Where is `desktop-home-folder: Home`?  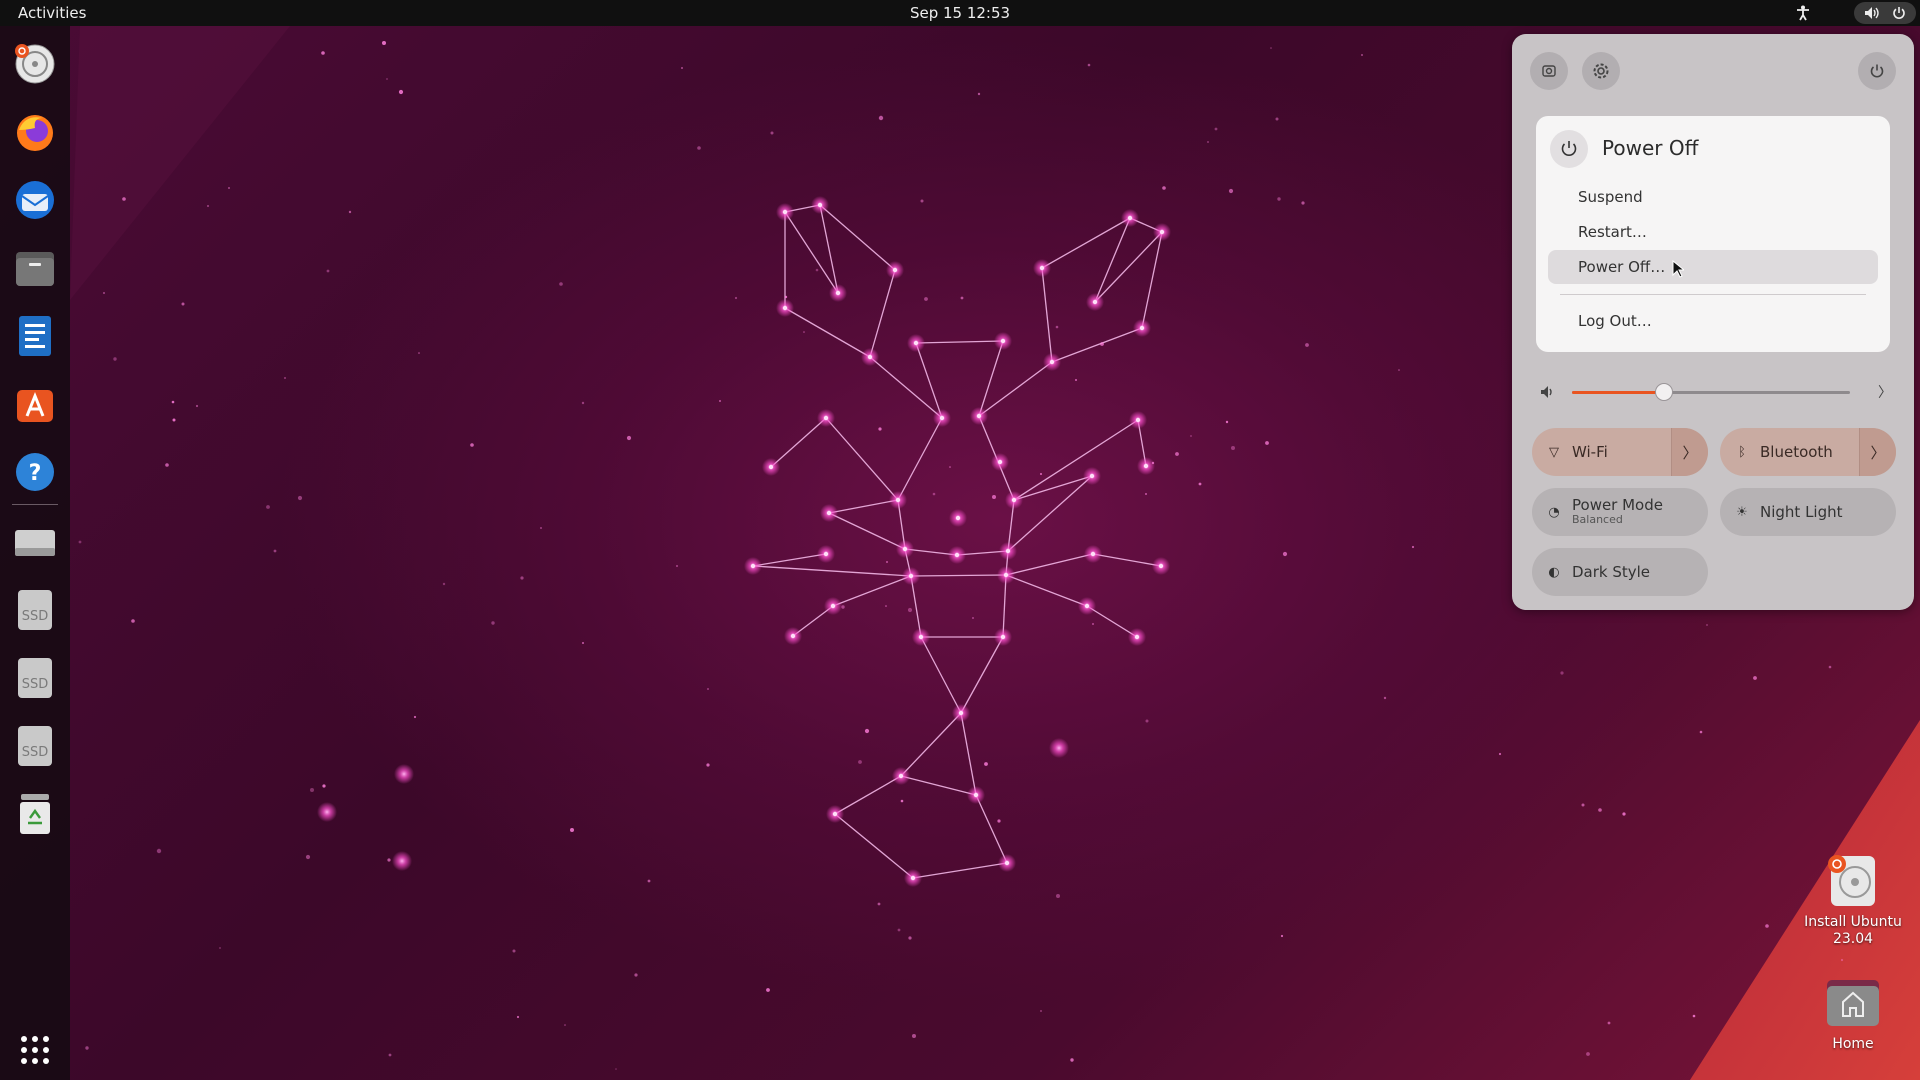
desktop-home-folder: Home is located at coordinates (1853, 1014).